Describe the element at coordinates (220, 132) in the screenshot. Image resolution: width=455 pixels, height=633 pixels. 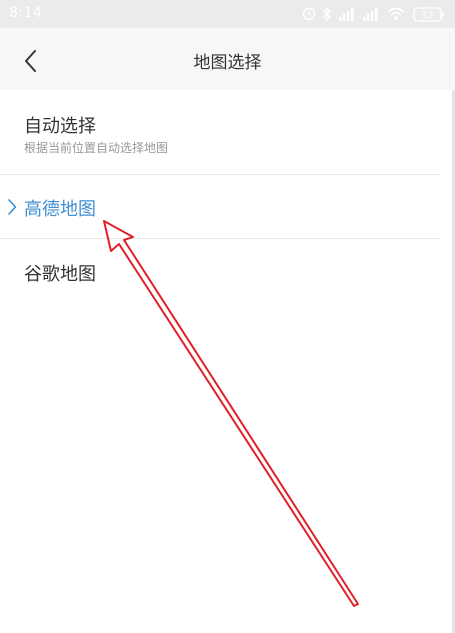
I see `option-auto-select: 自动选择 根据当前位置自动选择地图` at that location.